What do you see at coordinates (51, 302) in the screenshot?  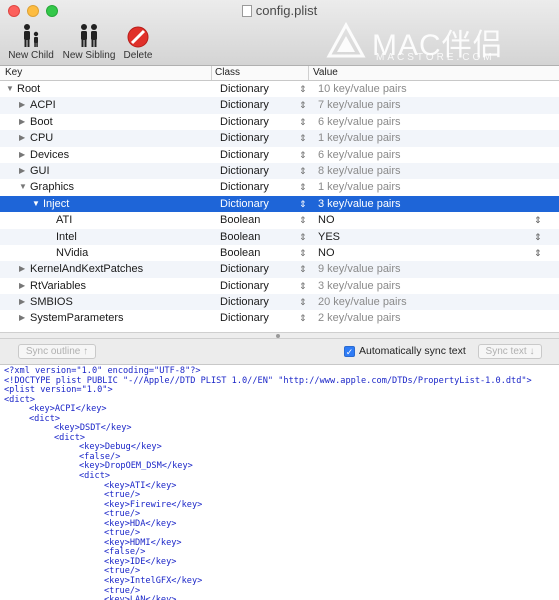 I see `row-key: SMBIOS` at bounding box center [51, 302].